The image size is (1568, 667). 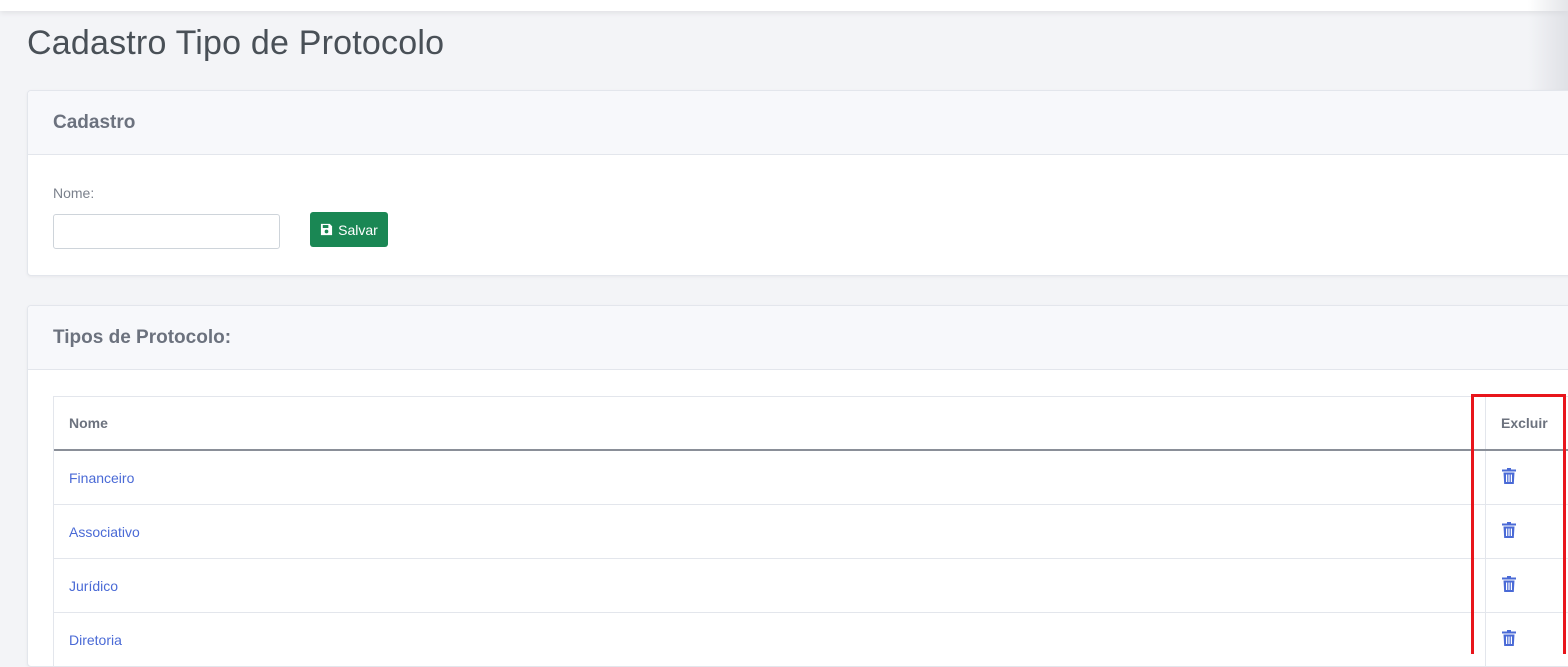 What do you see at coordinates (73, 193) in the screenshot?
I see `name-field-label: Nome:` at bounding box center [73, 193].